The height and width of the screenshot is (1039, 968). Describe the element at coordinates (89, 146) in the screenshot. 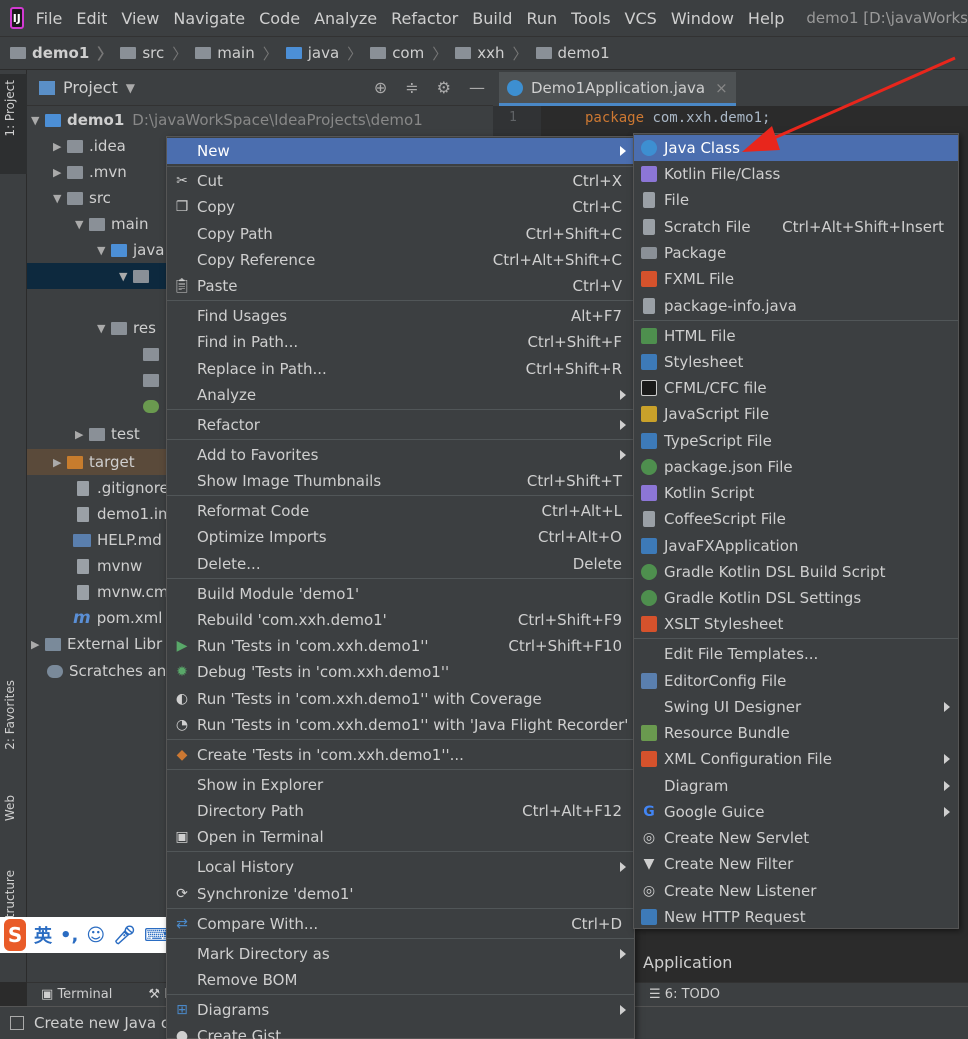

I see `tree-node-idea: ▶ .idea` at that location.